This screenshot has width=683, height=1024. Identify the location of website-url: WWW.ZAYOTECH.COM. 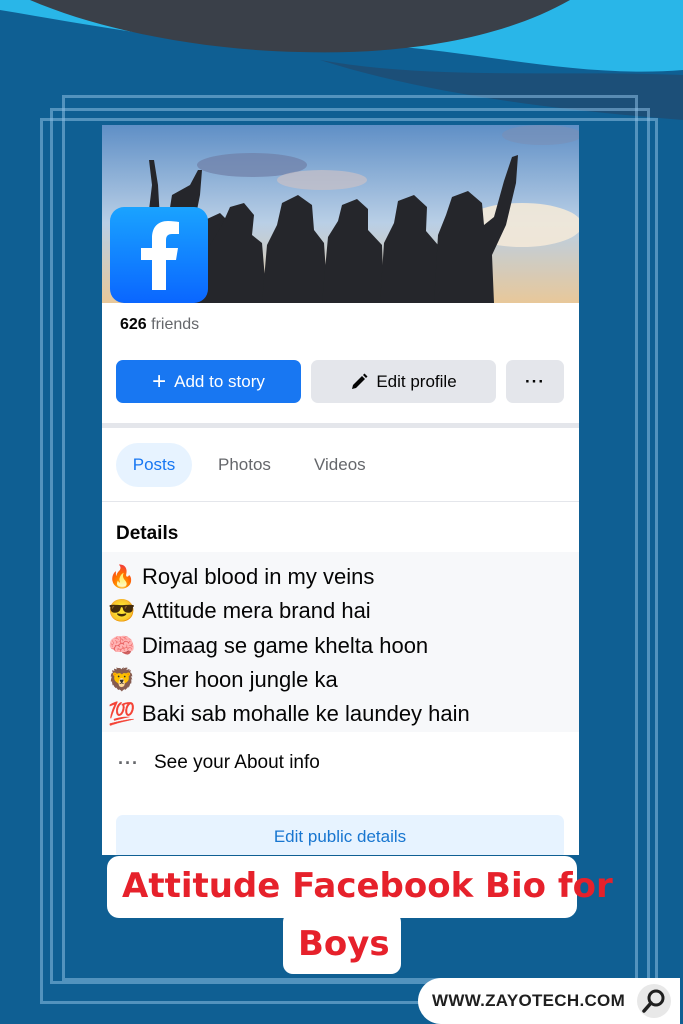
(529, 1000).